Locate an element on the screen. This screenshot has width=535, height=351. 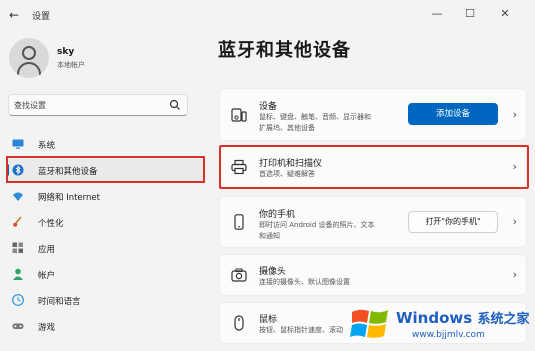
card-title: 设备 is located at coordinates (268, 107).